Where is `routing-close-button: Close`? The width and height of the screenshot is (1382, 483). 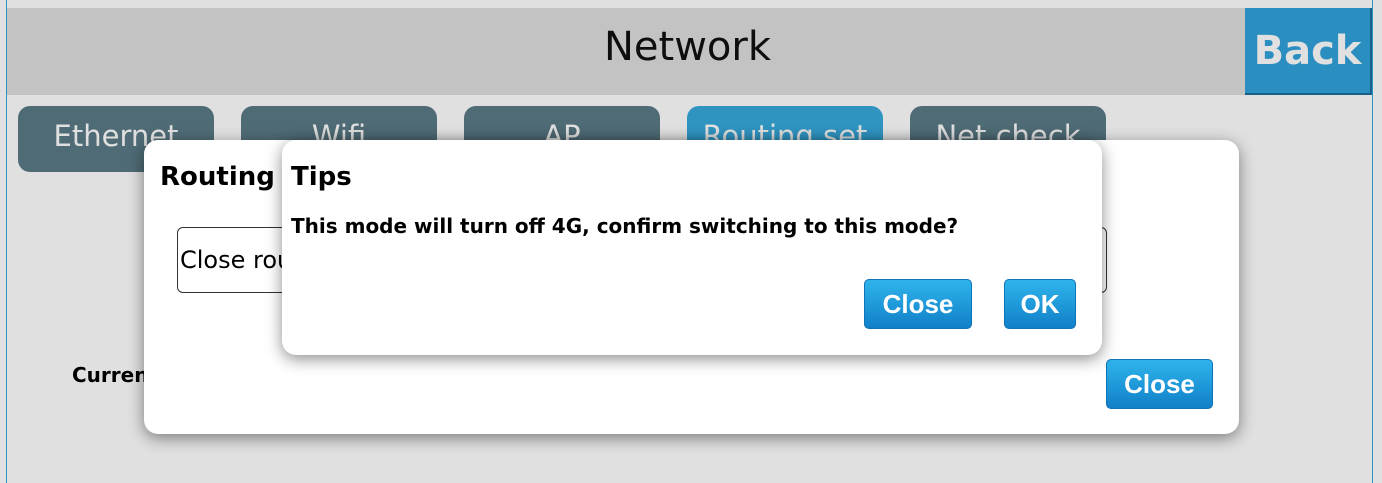 routing-close-button: Close is located at coordinates (1159, 384).